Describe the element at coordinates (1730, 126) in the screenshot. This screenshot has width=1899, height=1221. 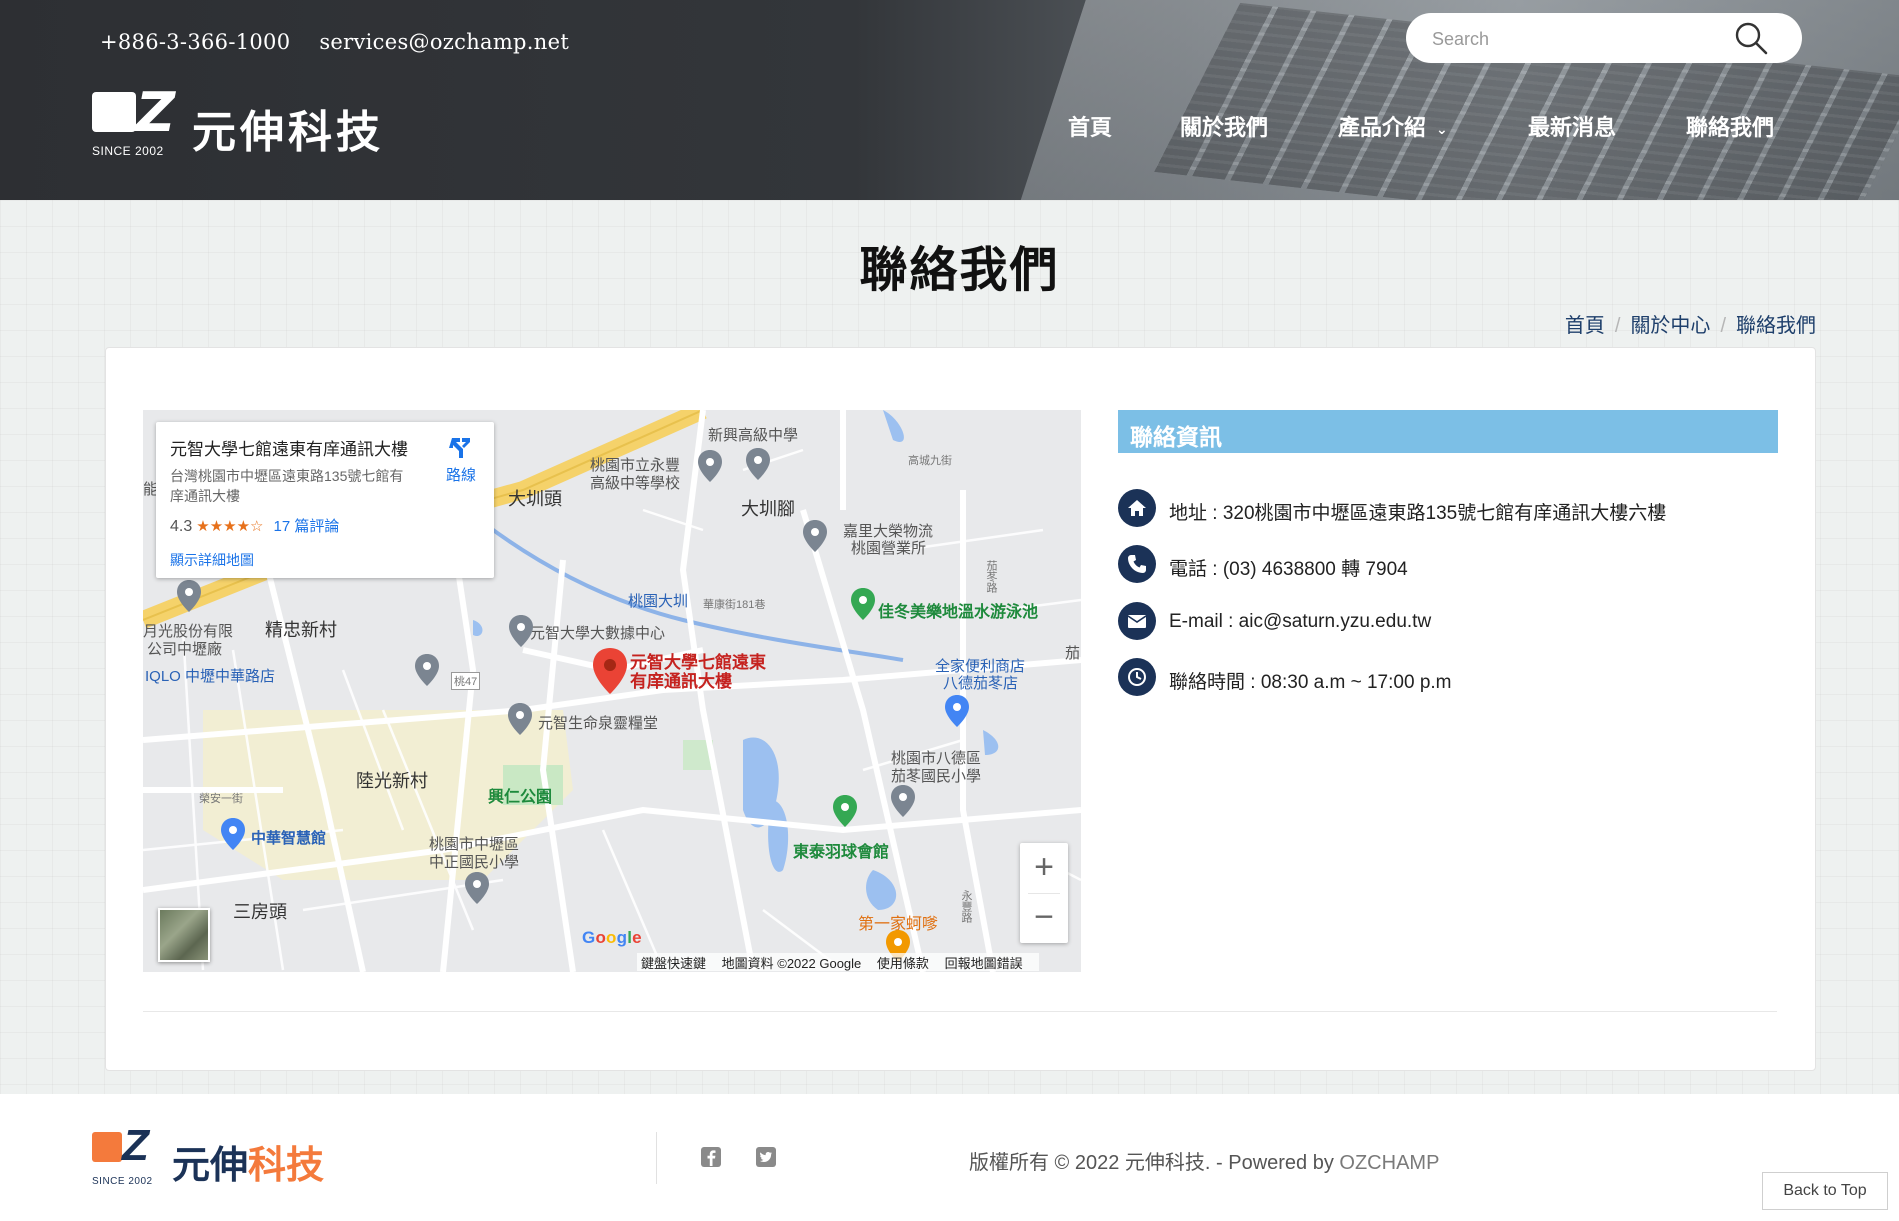
I see `nav-contact: 聯絡我們` at that location.